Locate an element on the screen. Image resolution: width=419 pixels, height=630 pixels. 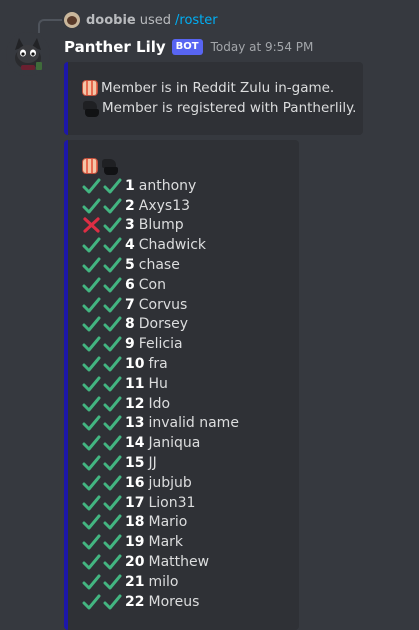
roster-row: 20 Matthew is located at coordinates (190, 562).